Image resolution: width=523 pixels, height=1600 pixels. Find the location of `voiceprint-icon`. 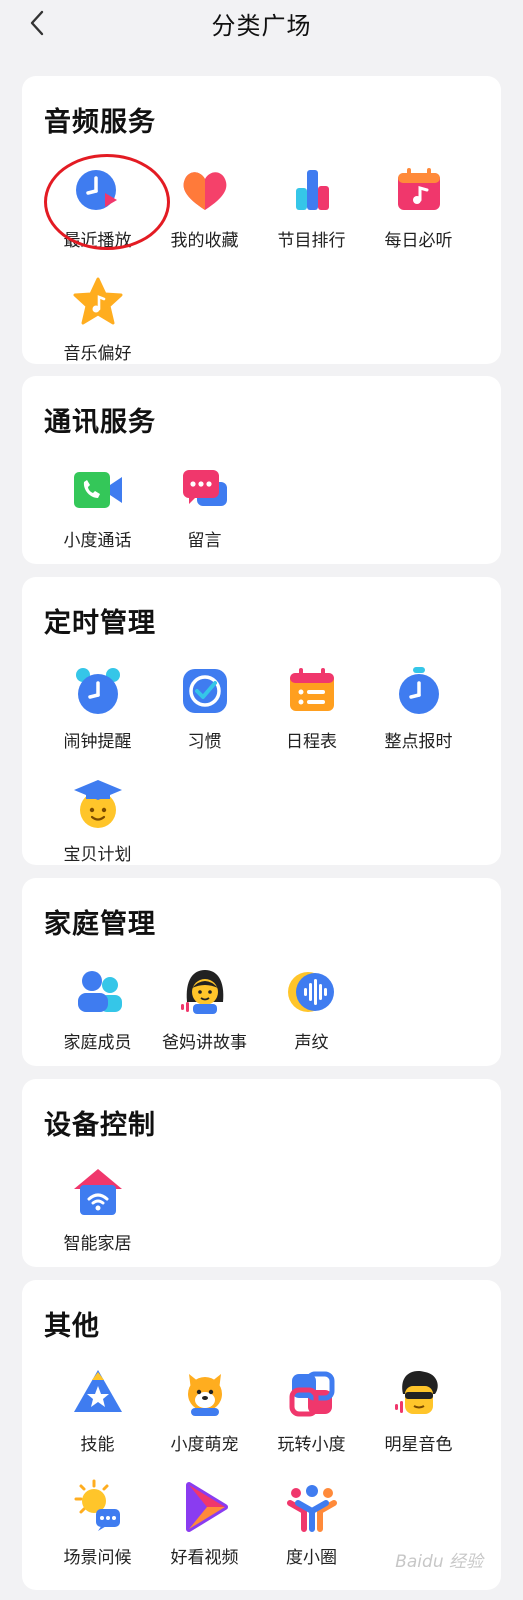

voiceprint-icon is located at coordinates (312, 992).